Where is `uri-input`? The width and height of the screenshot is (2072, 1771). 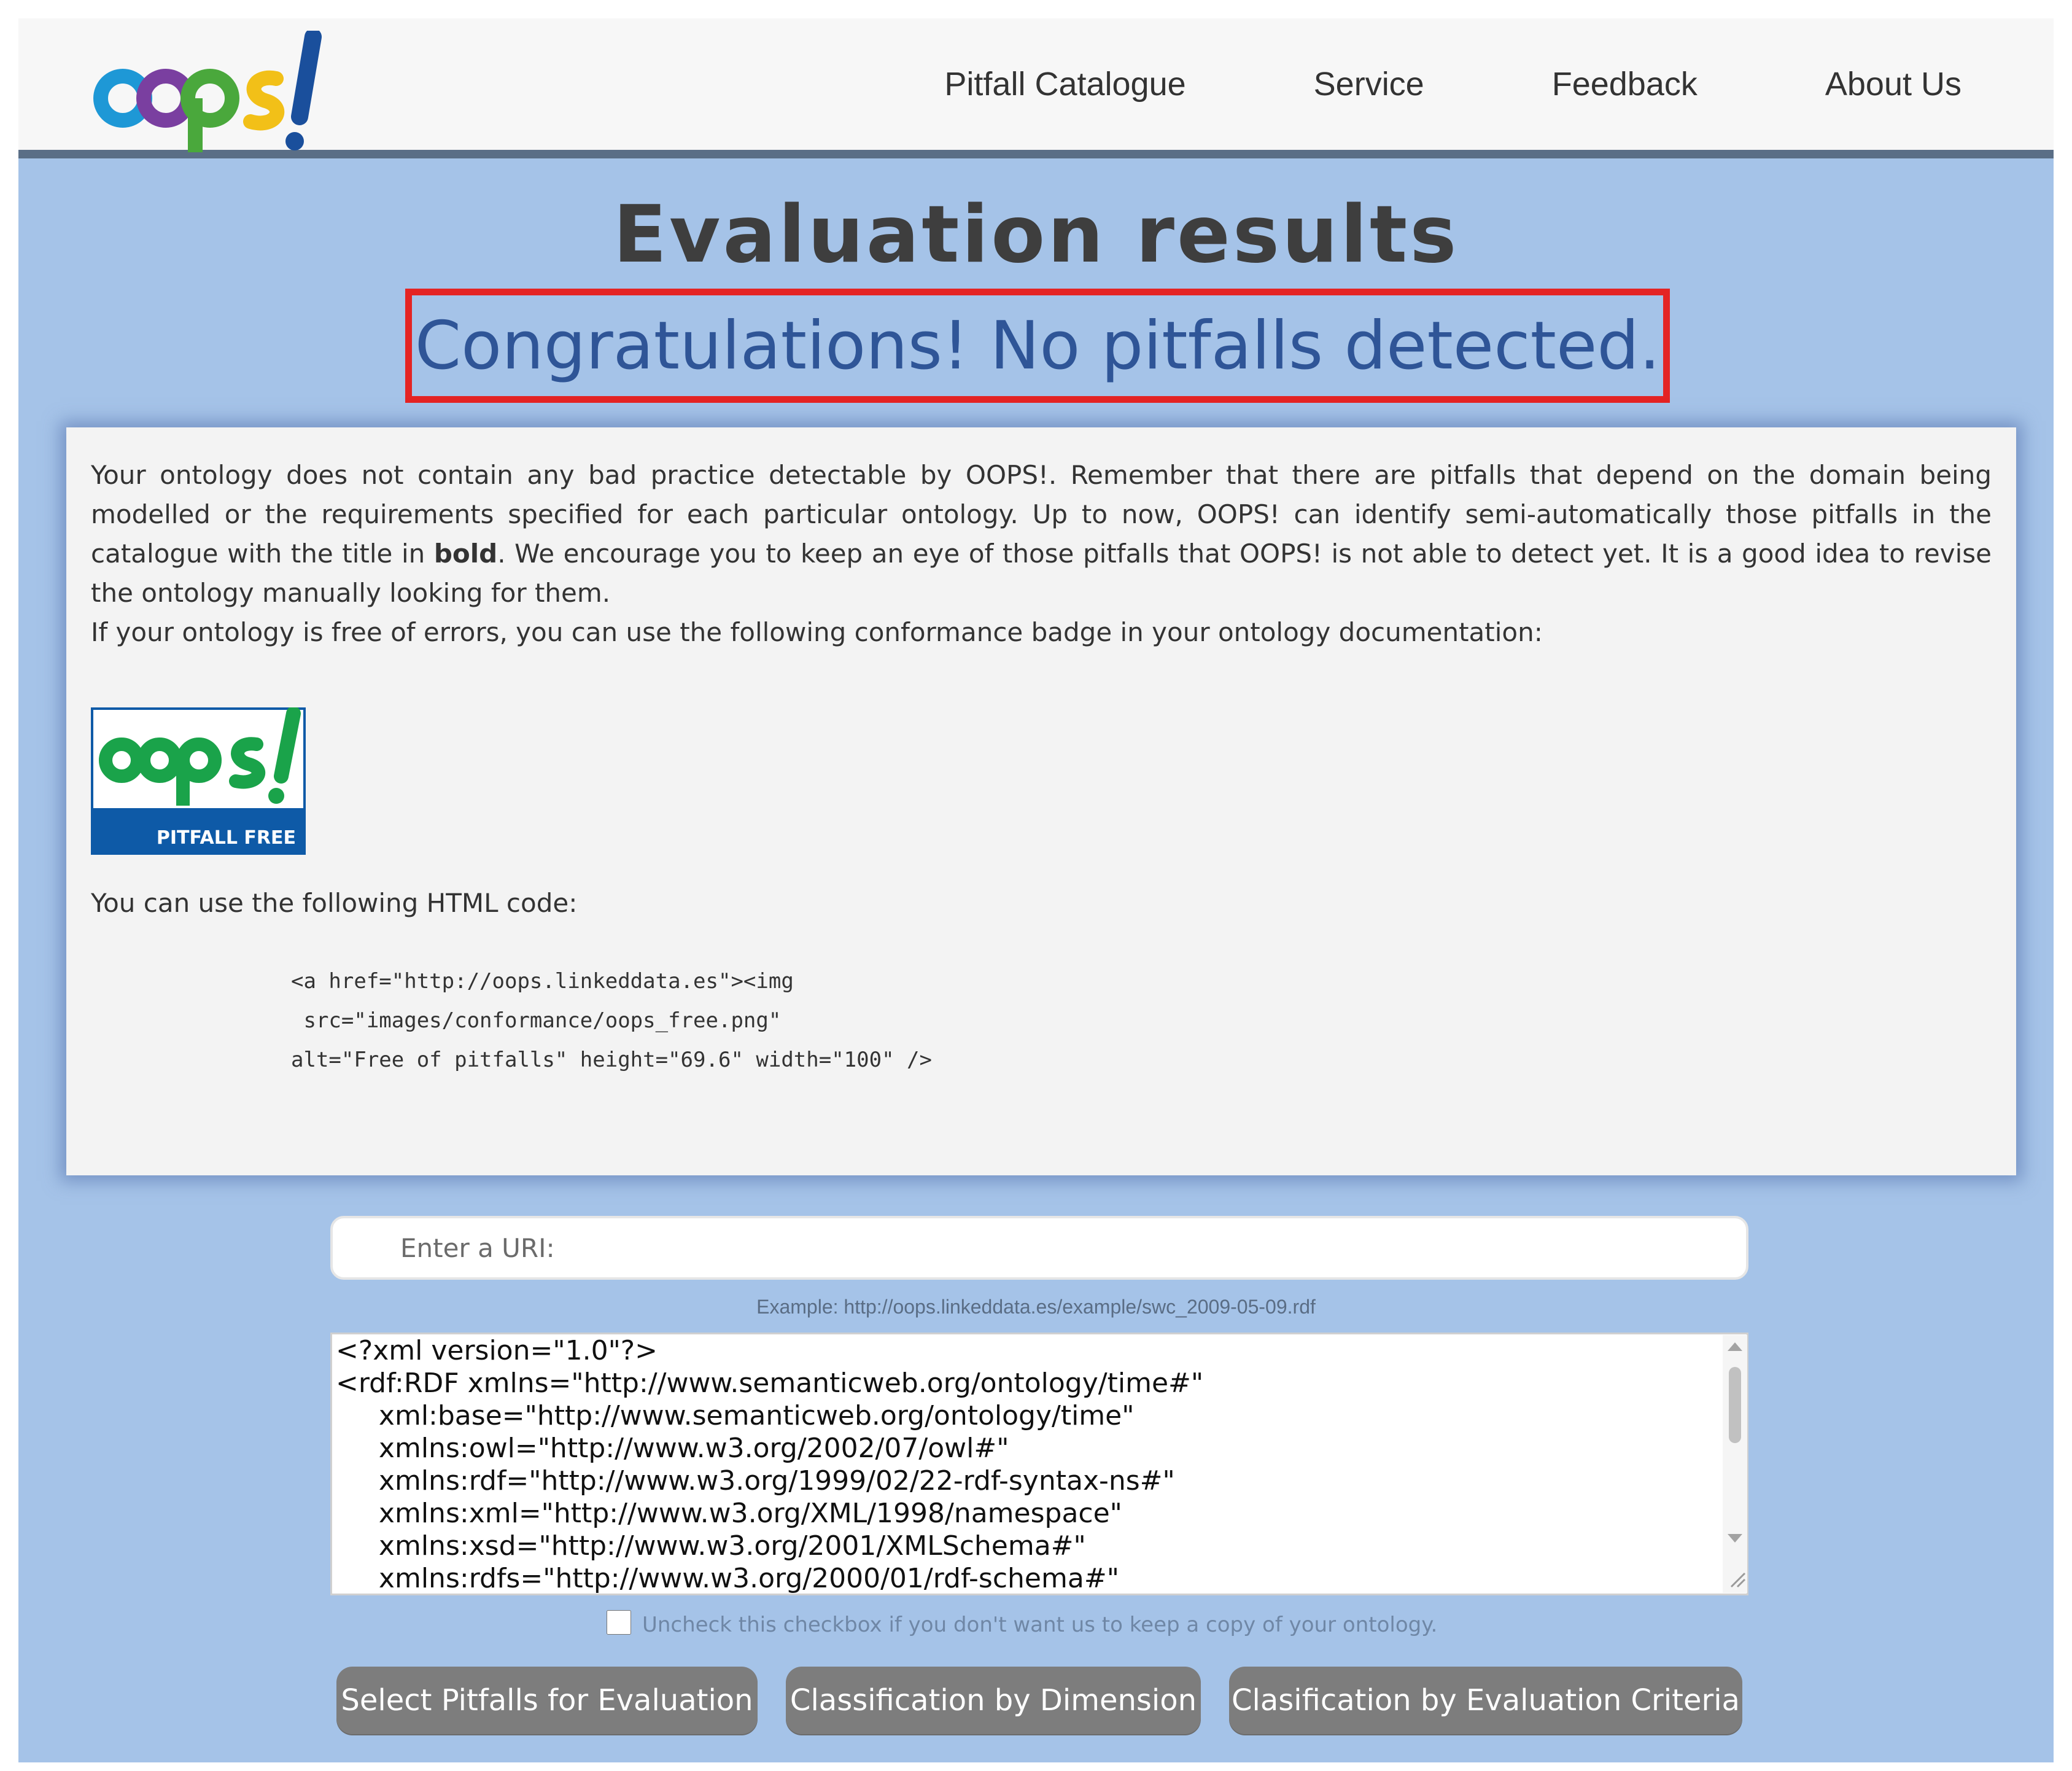
uri-input is located at coordinates (1039, 1248).